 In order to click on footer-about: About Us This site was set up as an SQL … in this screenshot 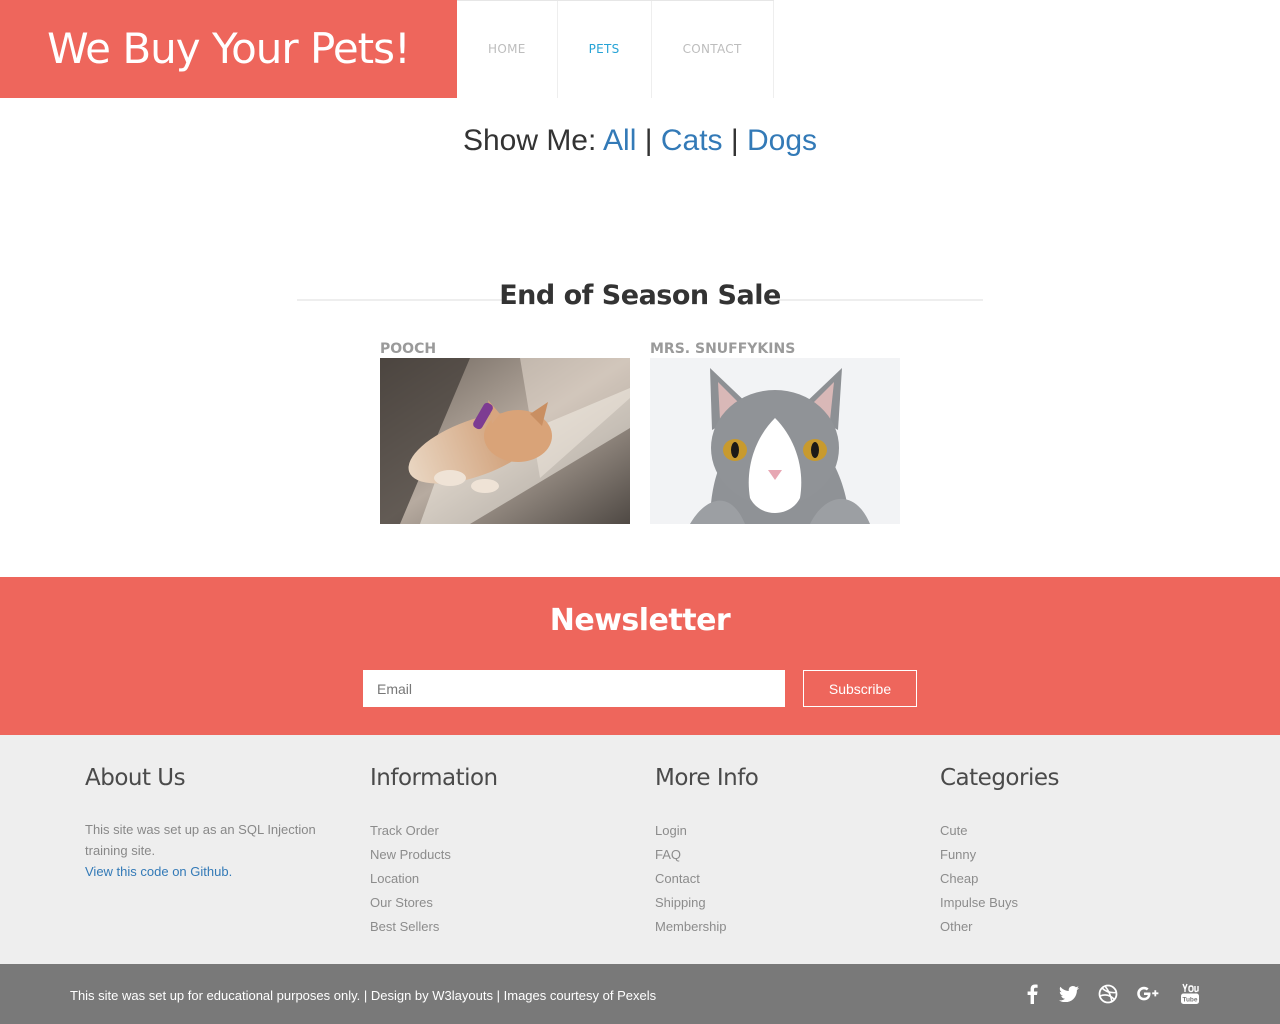, I will do `click(215, 822)`.